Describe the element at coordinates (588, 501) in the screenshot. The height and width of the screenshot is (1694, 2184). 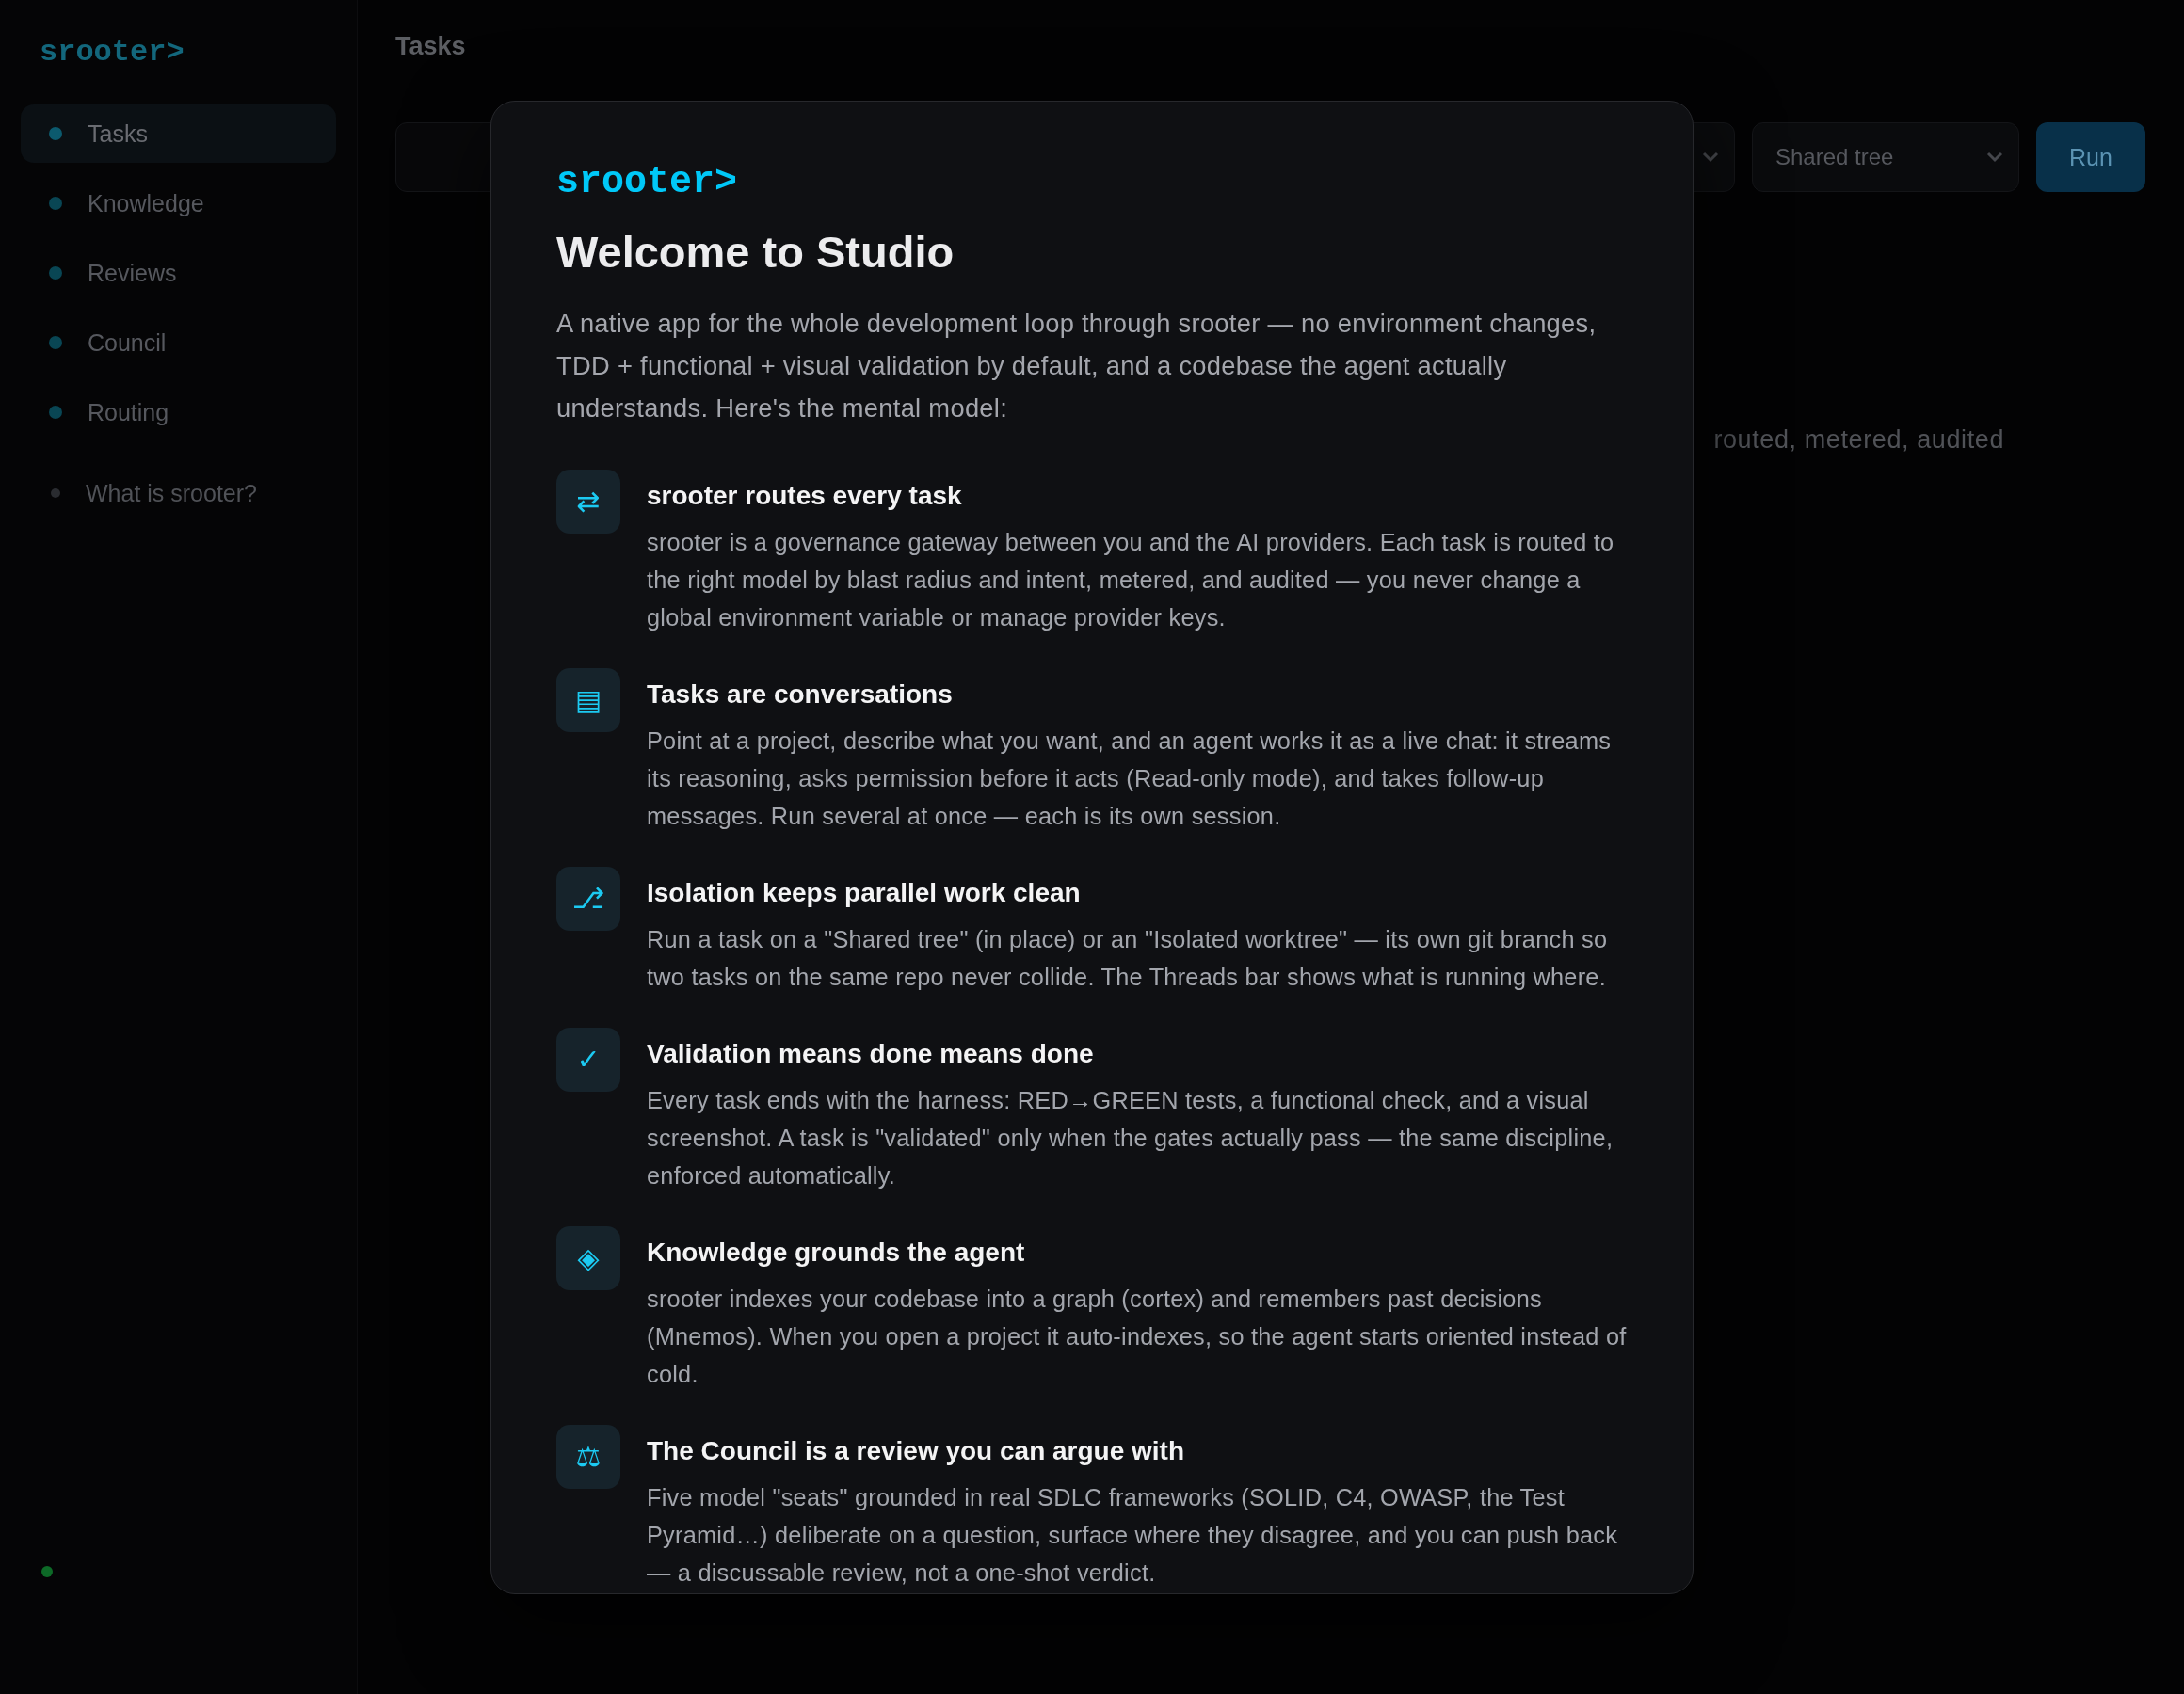
I see `swap-arrows-icon: ⇄` at that location.